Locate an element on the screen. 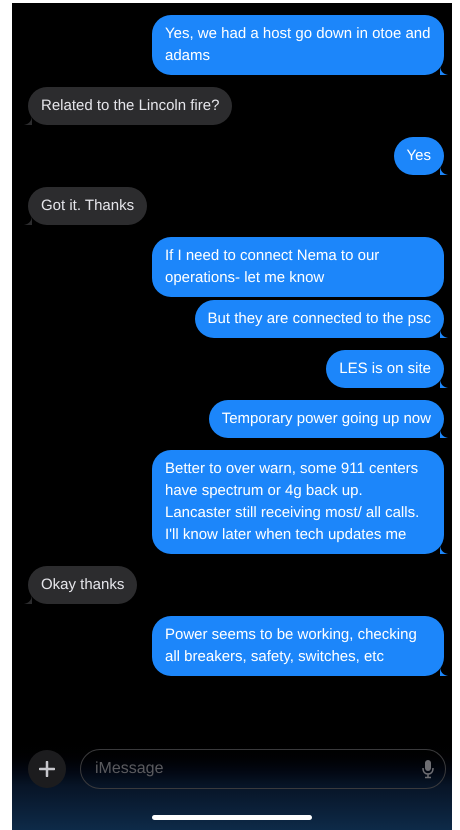  message-bubble: Power seems to be working, checking all breakers, safety, switches, etc is located at coordinates (298, 646).